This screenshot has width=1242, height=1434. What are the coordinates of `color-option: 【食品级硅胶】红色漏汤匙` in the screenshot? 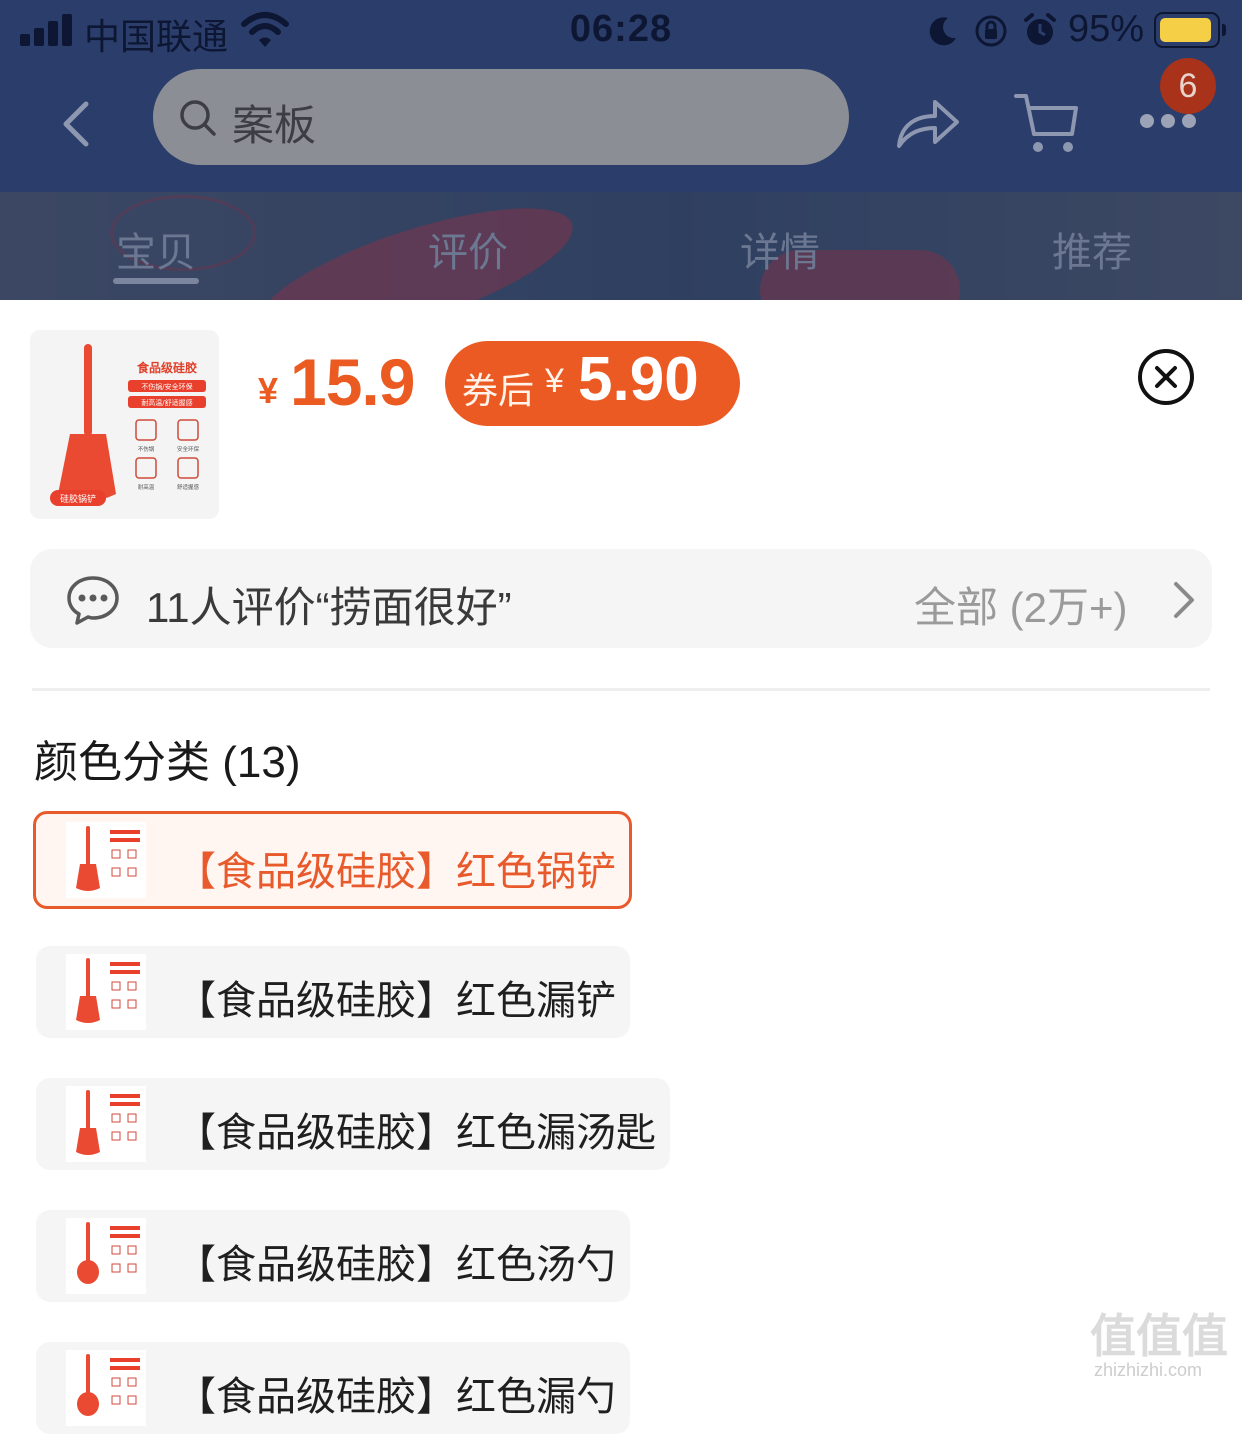 It's located at (353, 1124).